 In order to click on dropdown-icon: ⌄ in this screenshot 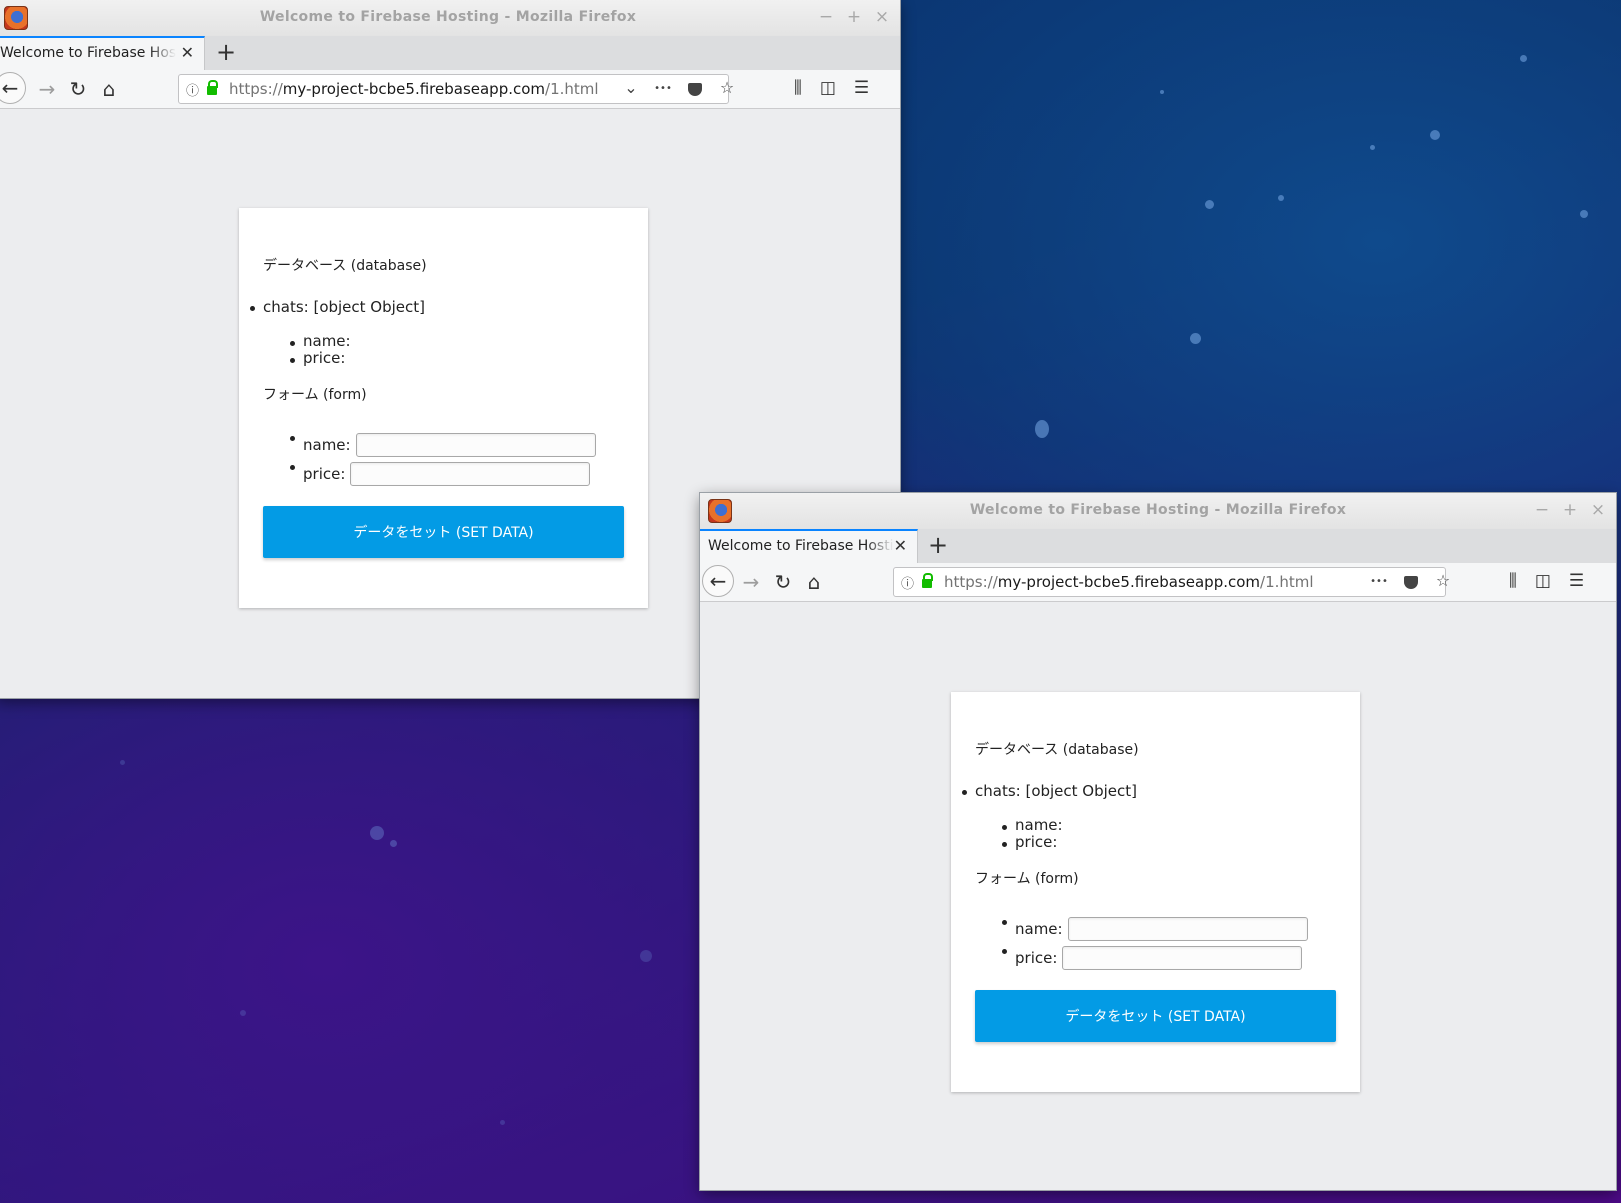, I will do `click(631, 89)`.